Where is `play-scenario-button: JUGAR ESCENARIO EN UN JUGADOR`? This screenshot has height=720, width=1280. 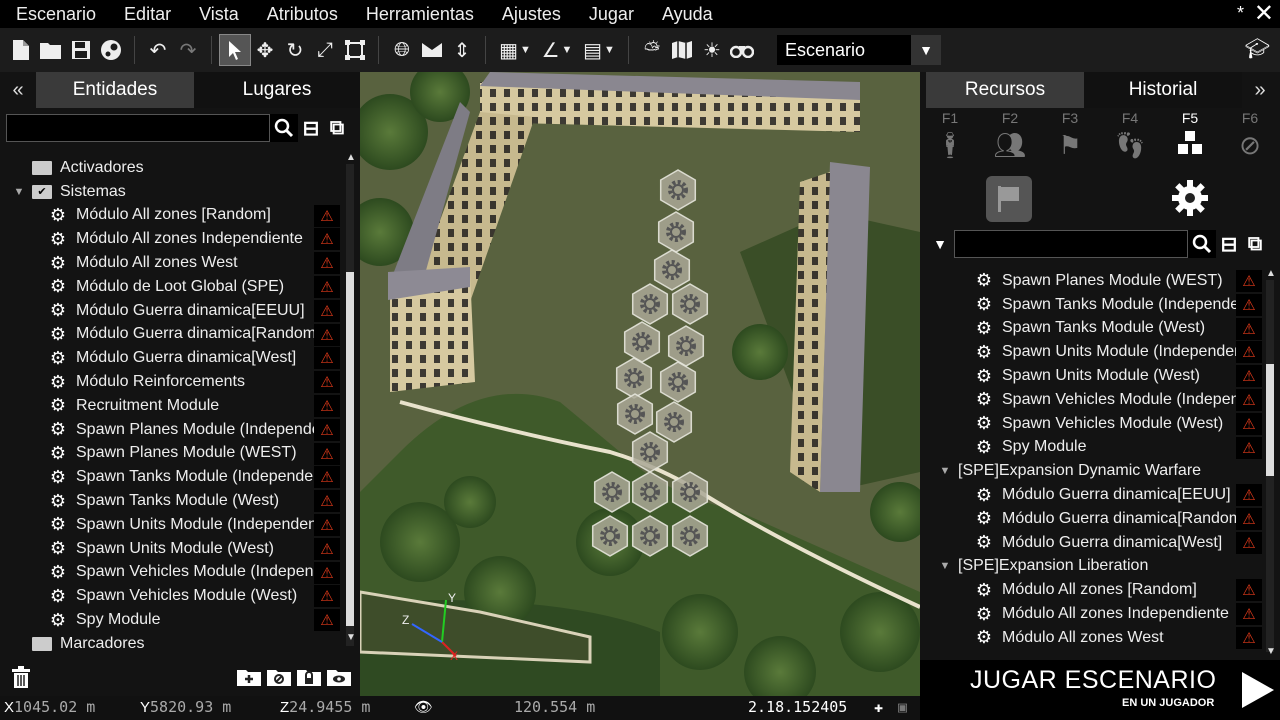 play-scenario-button: JUGAR ESCENARIO EN UN JUGADOR is located at coordinates (1100, 690).